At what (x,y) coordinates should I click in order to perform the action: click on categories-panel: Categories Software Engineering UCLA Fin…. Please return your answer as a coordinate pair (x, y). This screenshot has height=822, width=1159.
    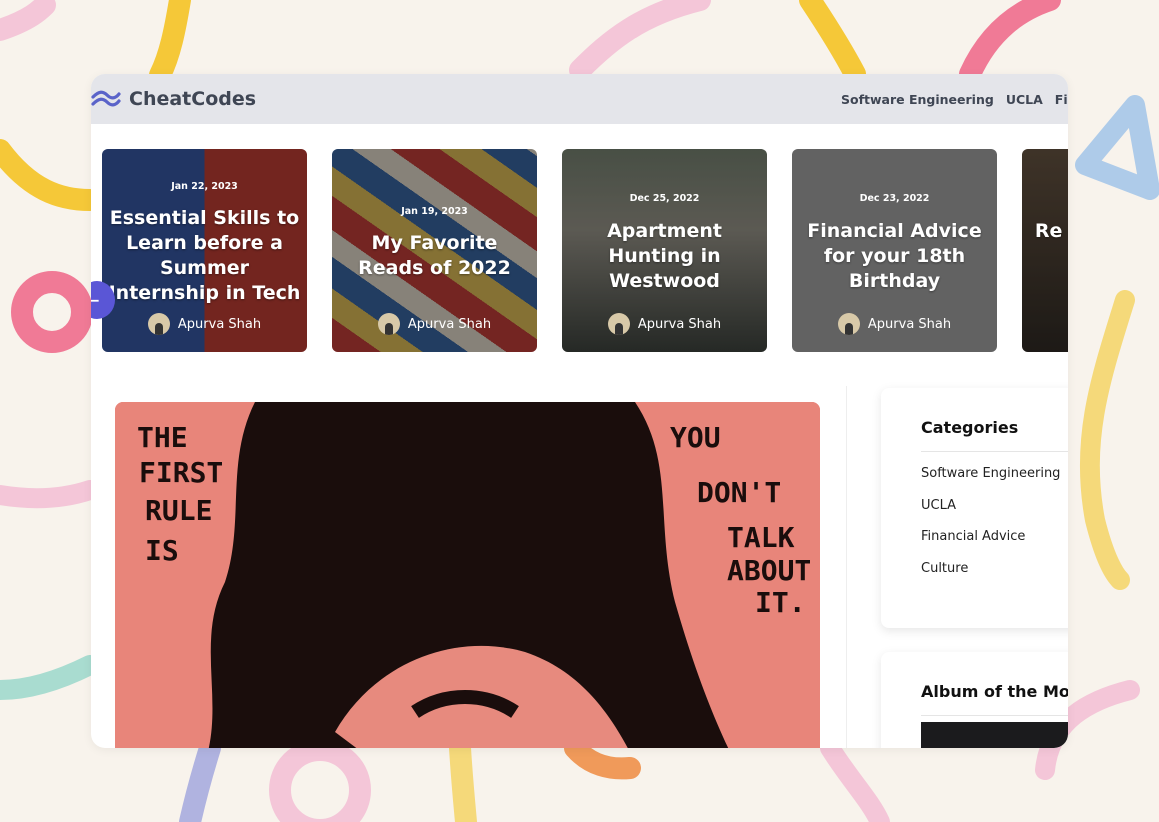
    Looking at the image, I should click on (974, 508).